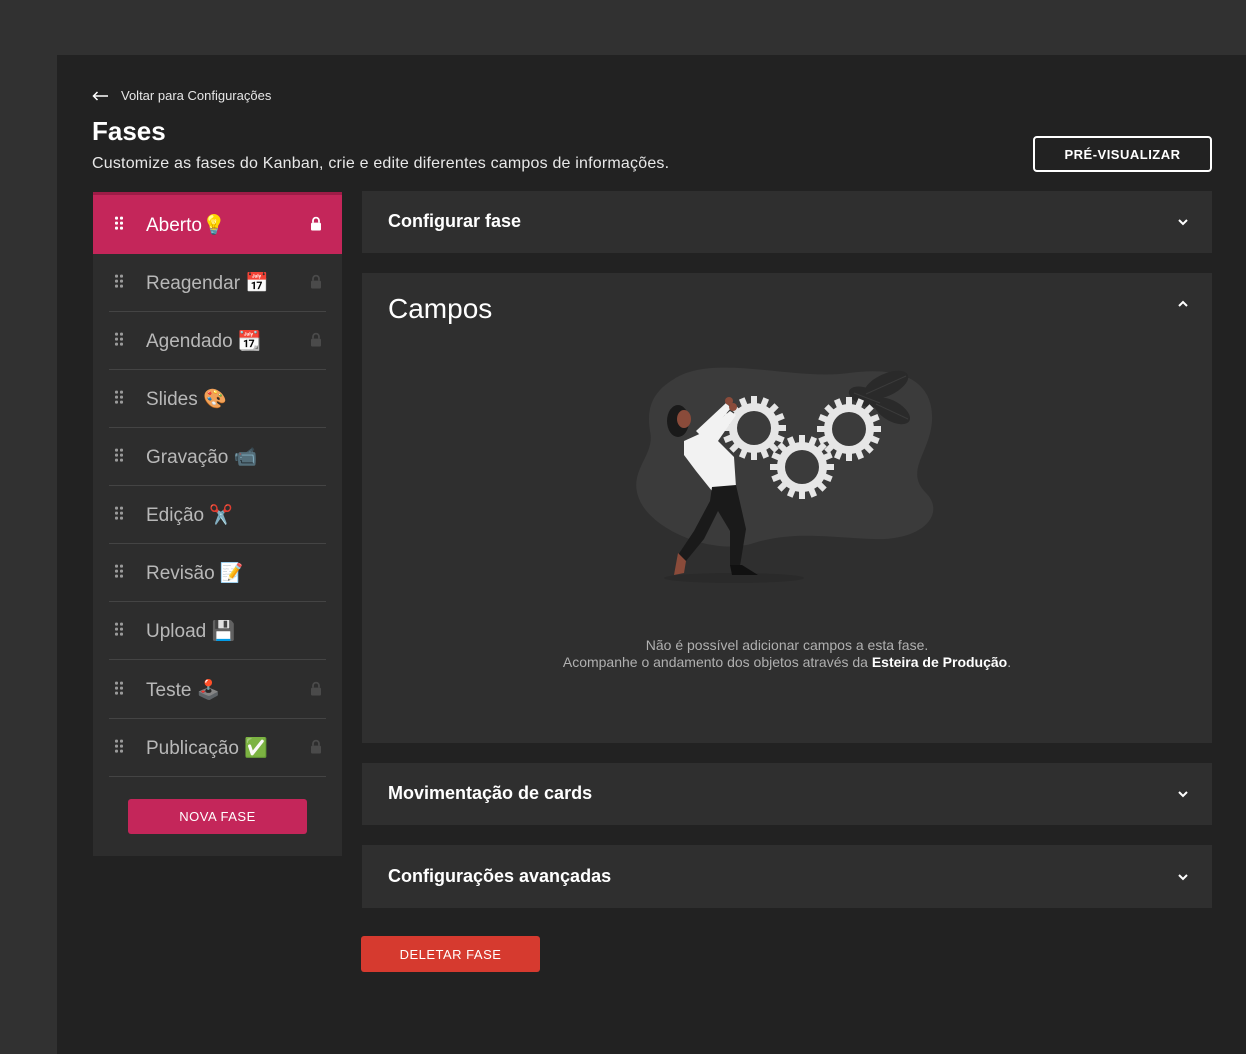 Image resolution: width=1246 pixels, height=1054 pixels. Describe the element at coordinates (28, 527) in the screenshot. I see `left-rail` at that location.